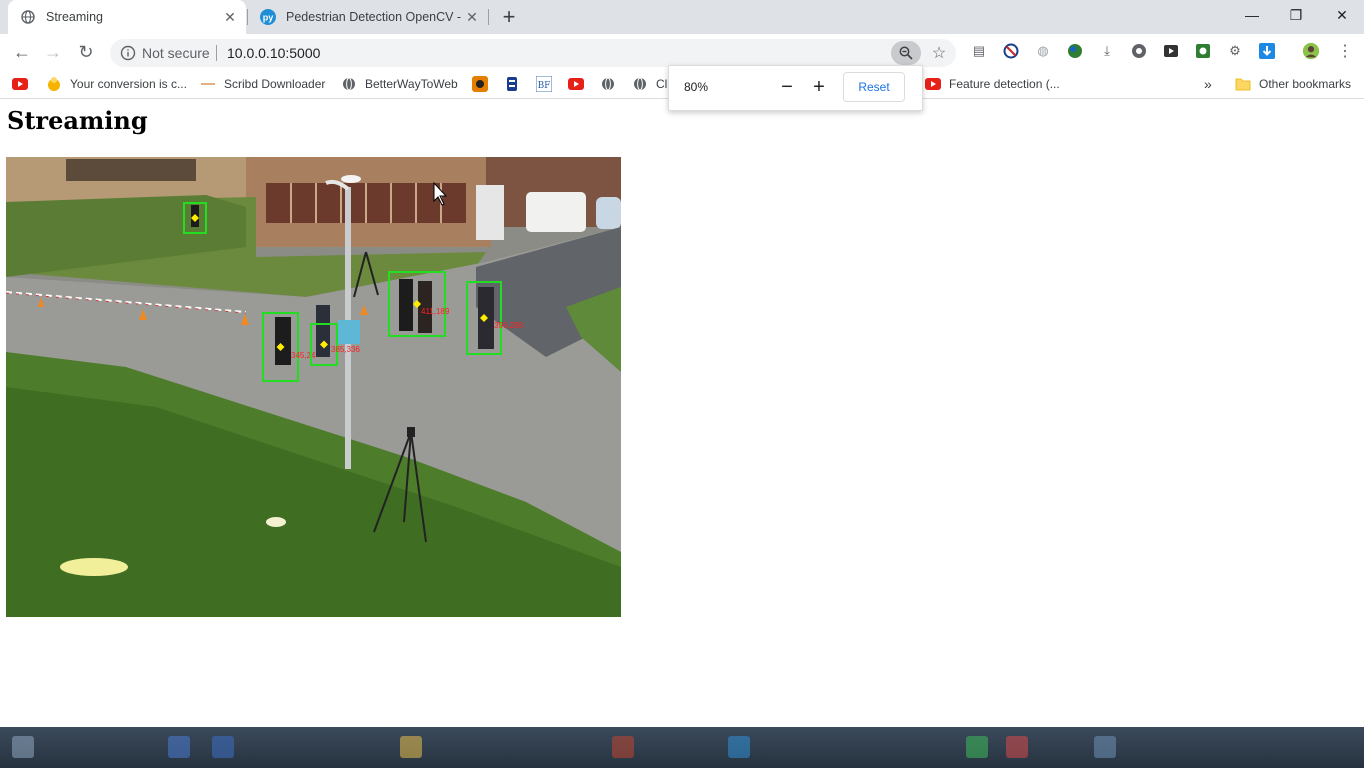  What do you see at coordinates (275, 84) in the screenshot?
I see `bookmark-label: Scribd Downloader` at bounding box center [275, 84].